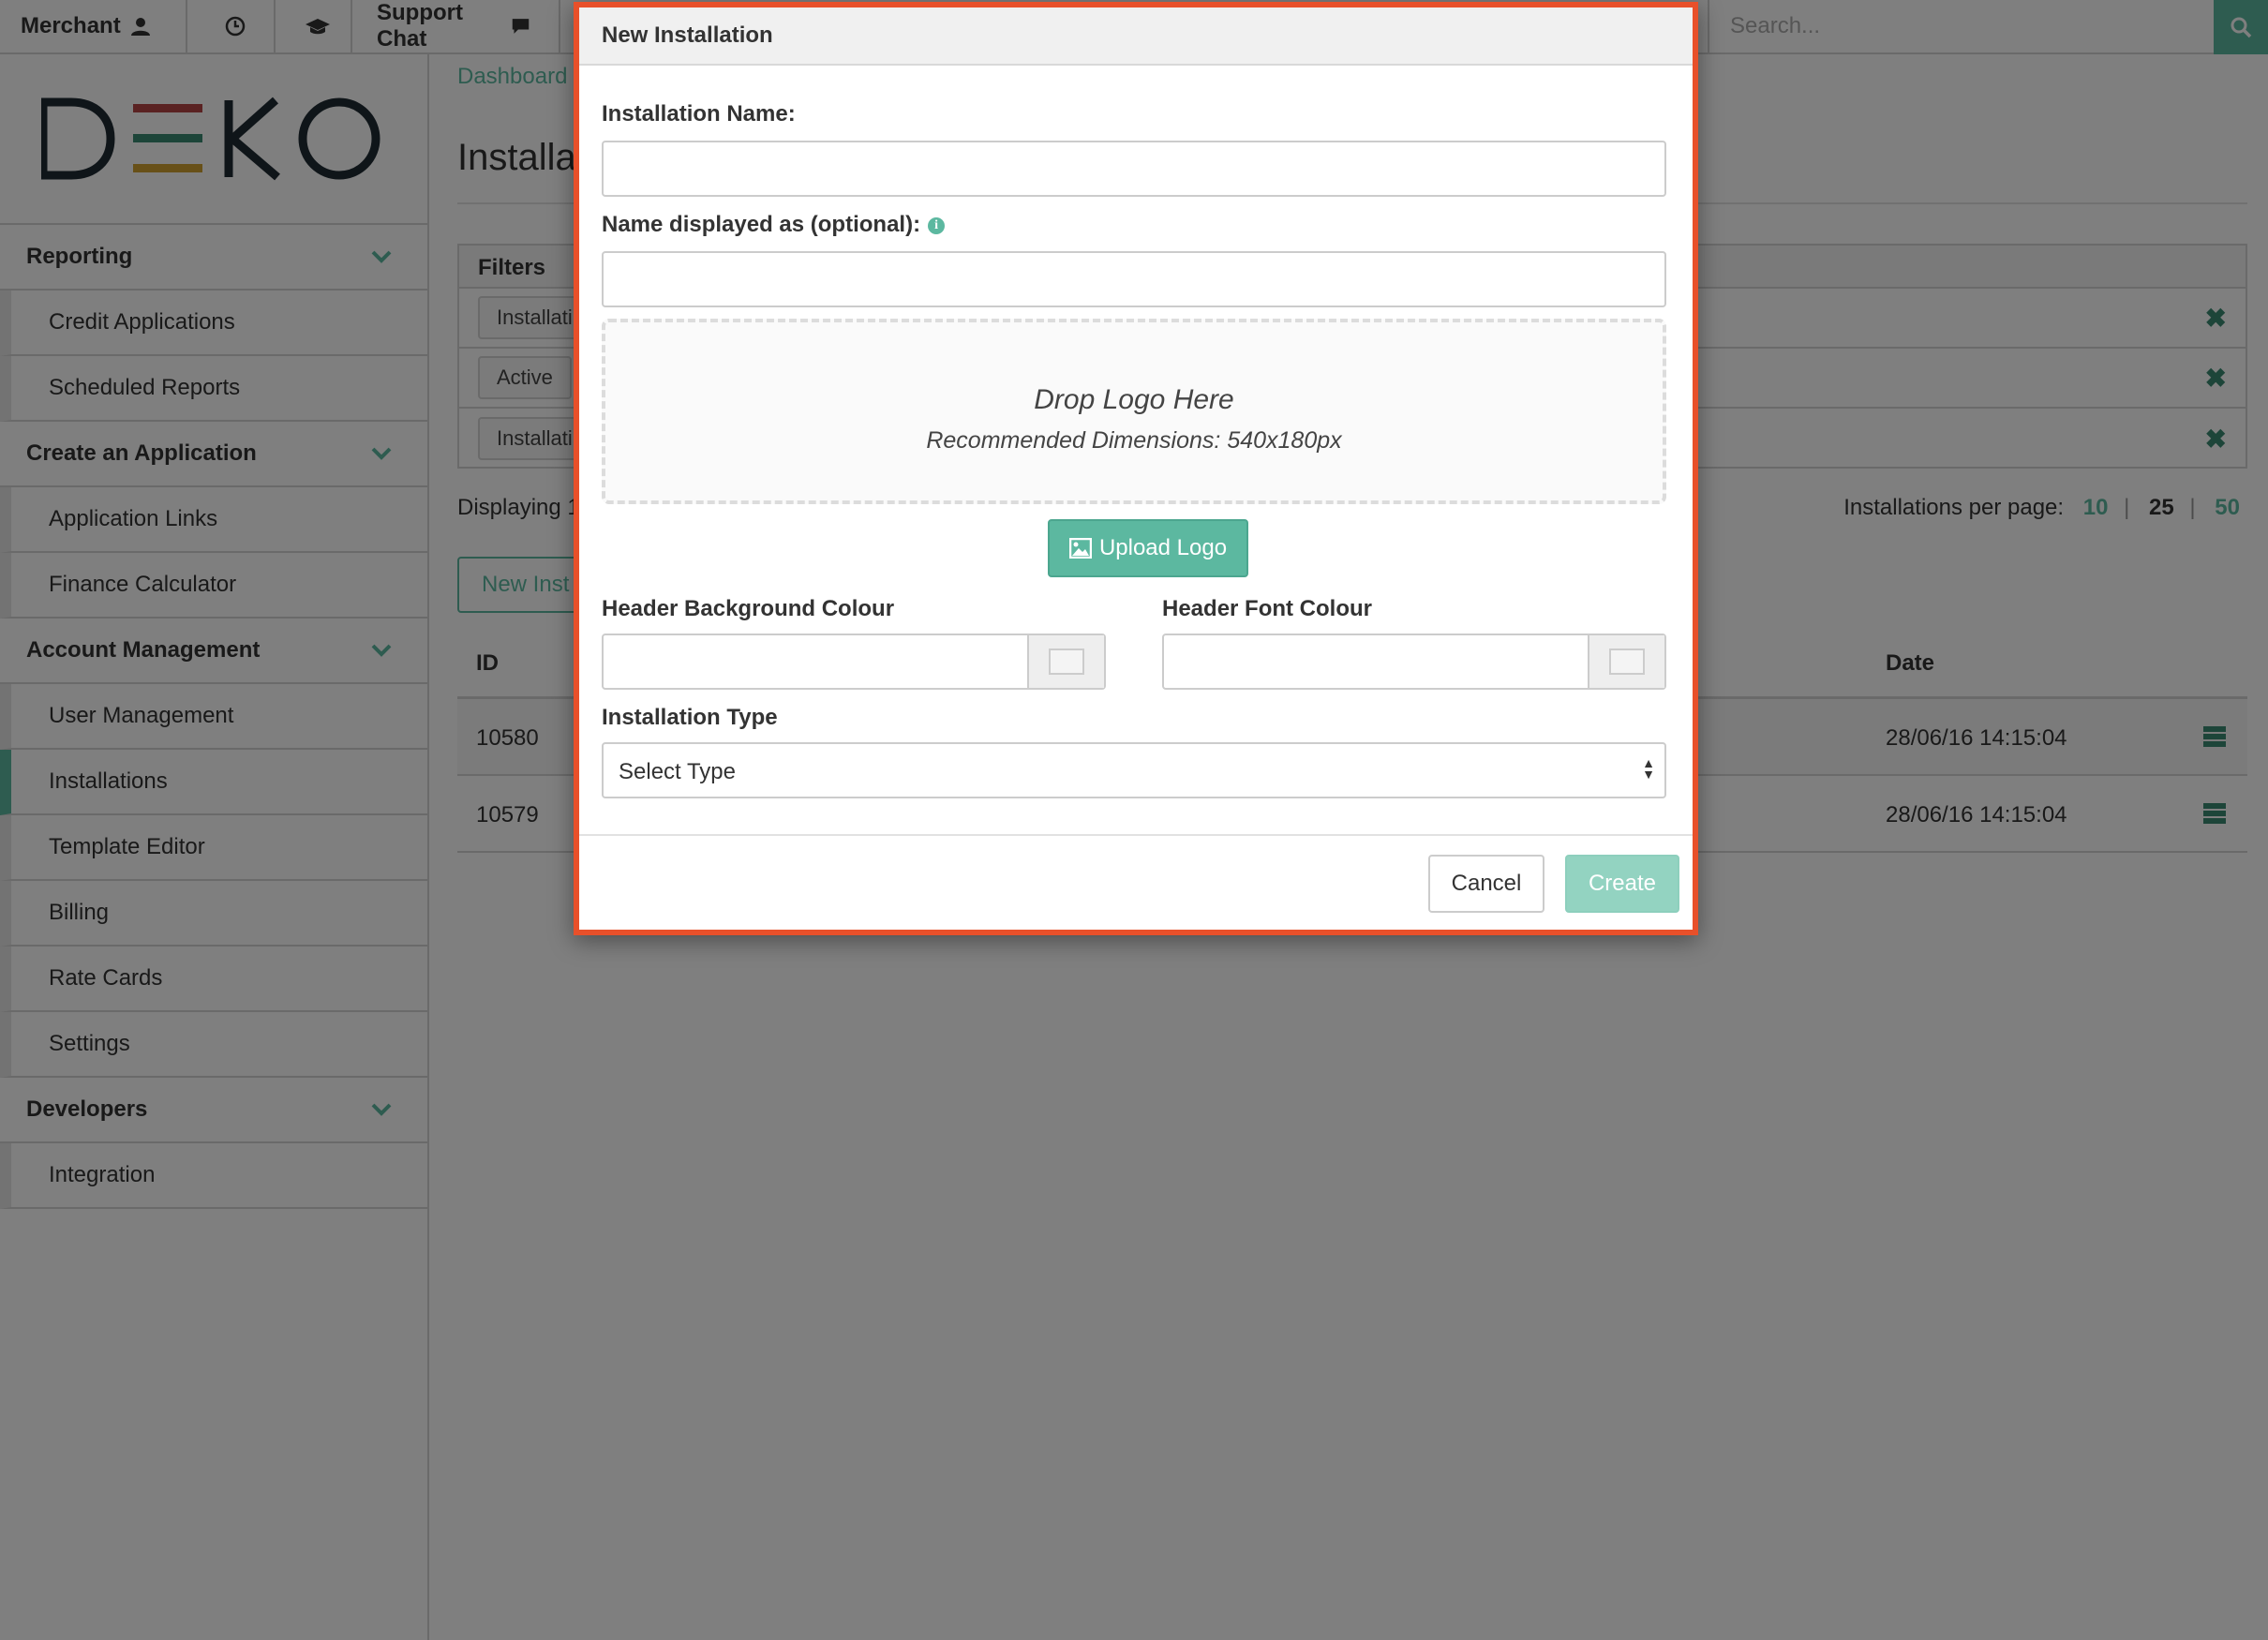 The height and width of the screenshot is (1640, 2268). Describe the element at coordinates (699, 114) in the screenshot. I see `installation-name-label: Installation Name:` at that location.